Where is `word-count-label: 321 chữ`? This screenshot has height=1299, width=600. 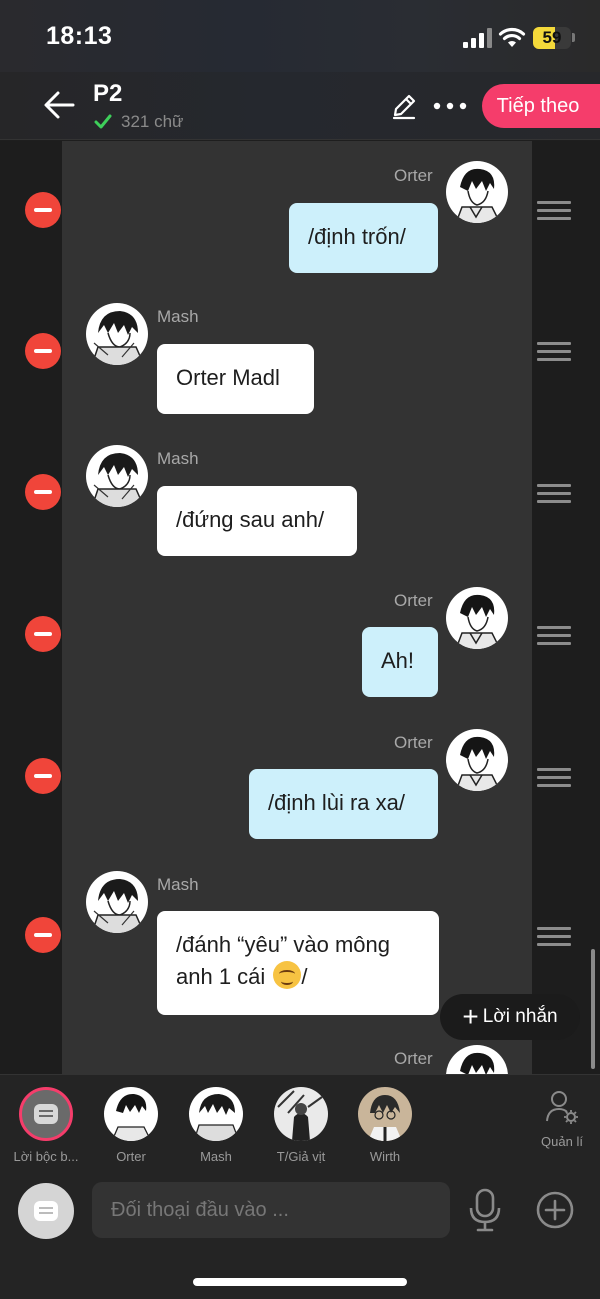
word-count-label: 321 chữ is located at coordinates (152, 121).